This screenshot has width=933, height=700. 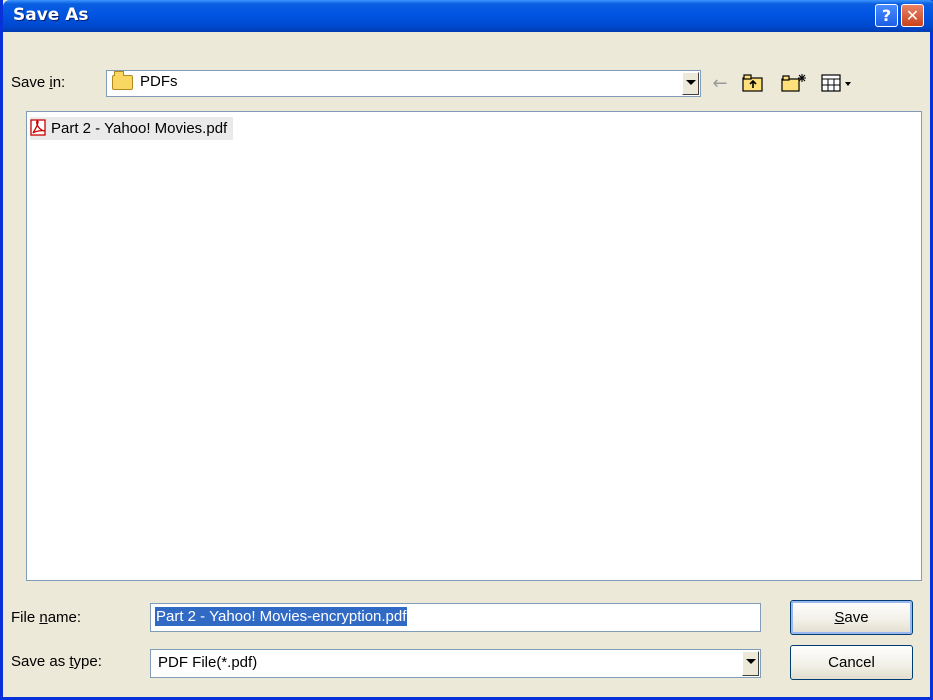 I want to click on save-as-type-dropdown: PDF File(*.pdf), so click(x=455, y=663).